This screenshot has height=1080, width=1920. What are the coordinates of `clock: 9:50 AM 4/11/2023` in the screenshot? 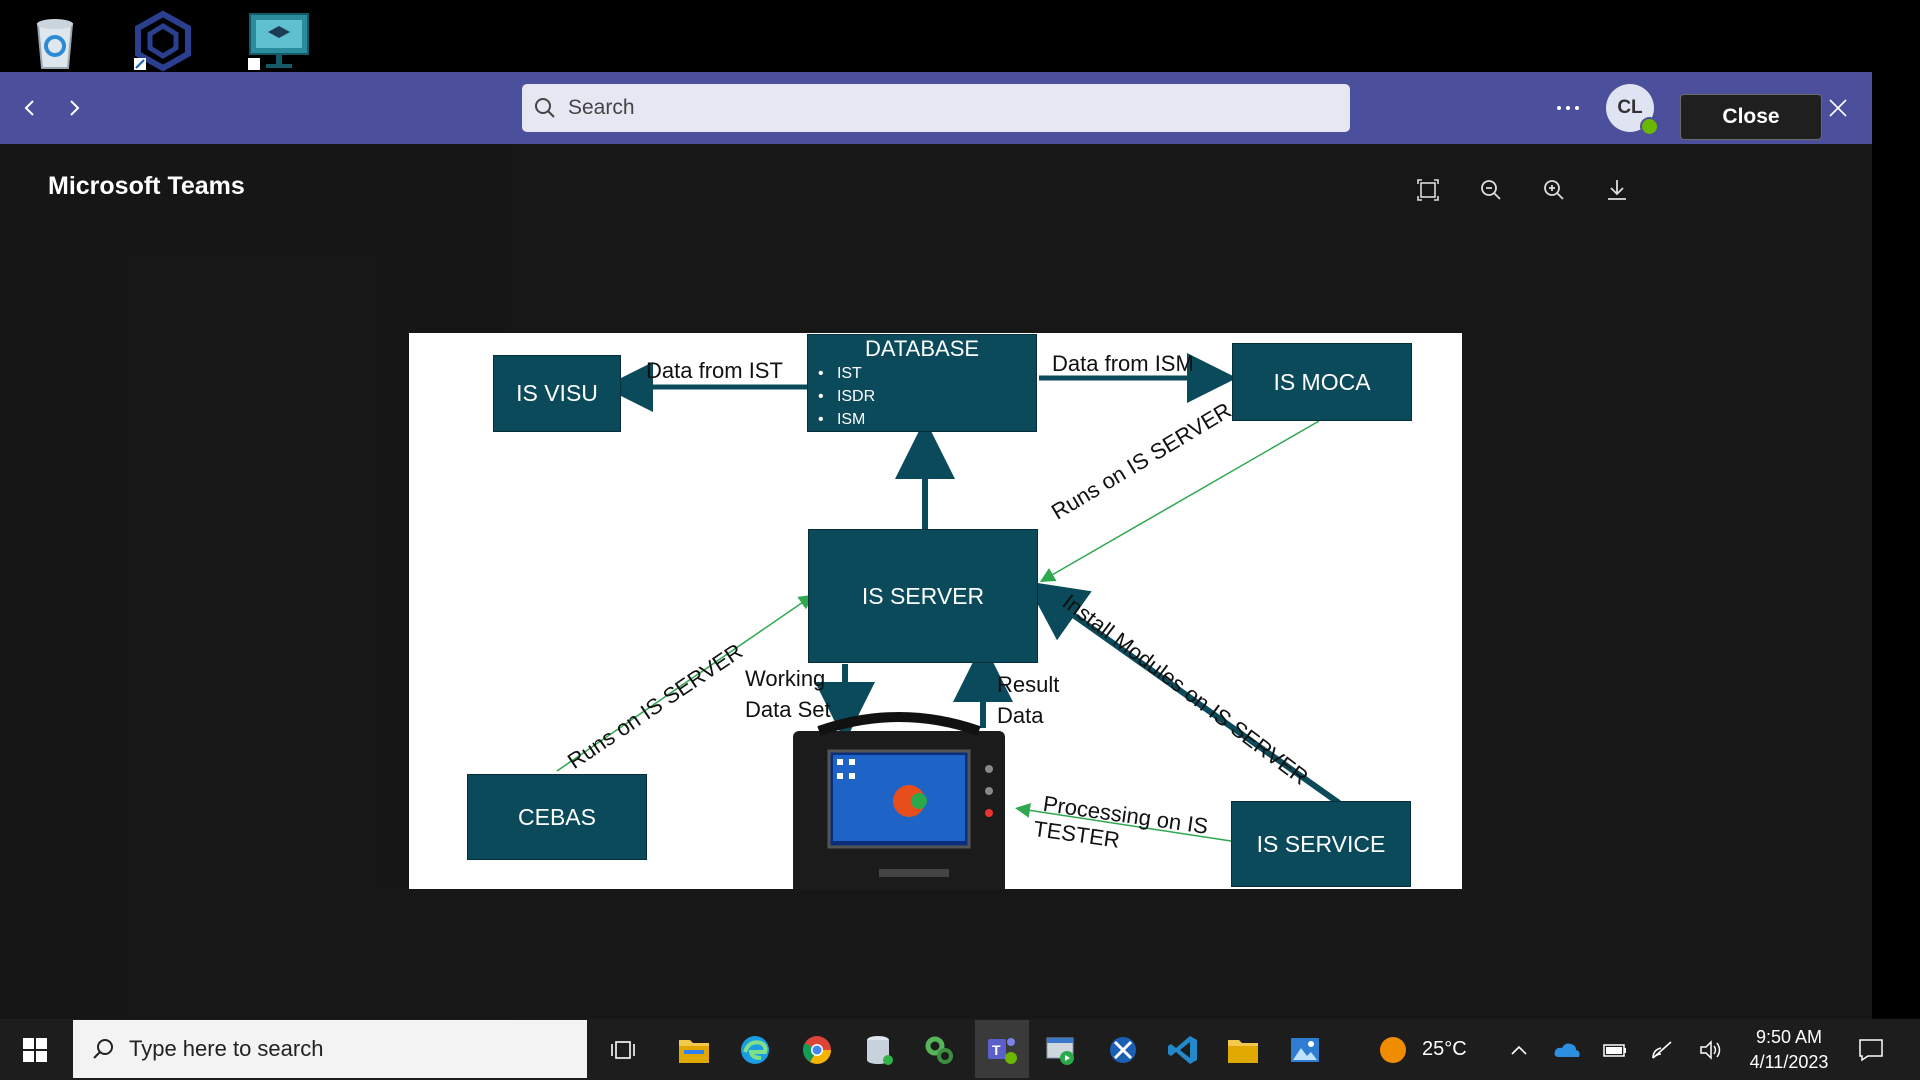 It's located at (1789, 1050).